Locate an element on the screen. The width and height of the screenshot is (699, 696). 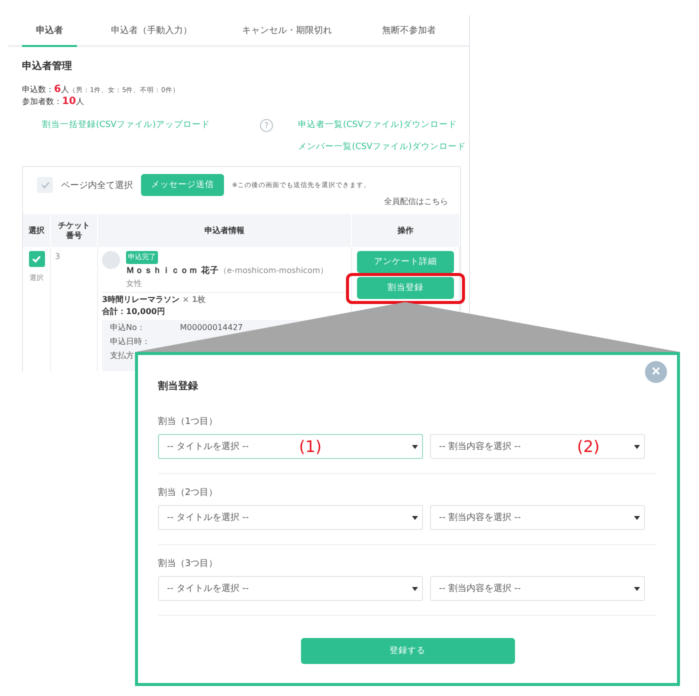
stat-text: 参加者数：10人 is located at coordinates (53, 102).